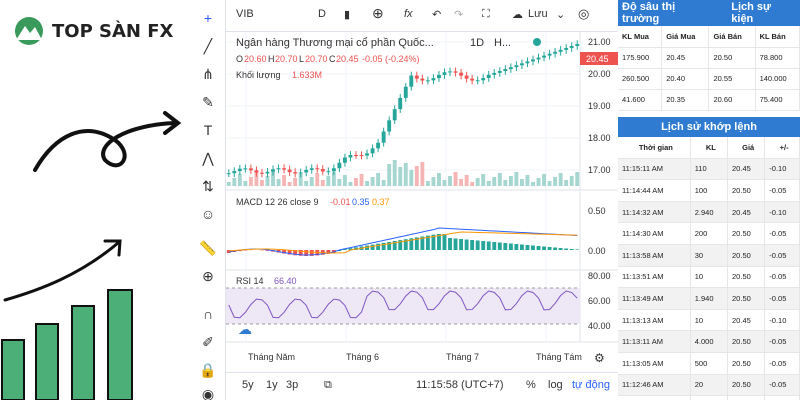 The height and width of the screenshot is (400, 800). Describe the element at coordinates (208, 276) in the screenshot. I see `zoom-in-icon: ⊕` at that location.